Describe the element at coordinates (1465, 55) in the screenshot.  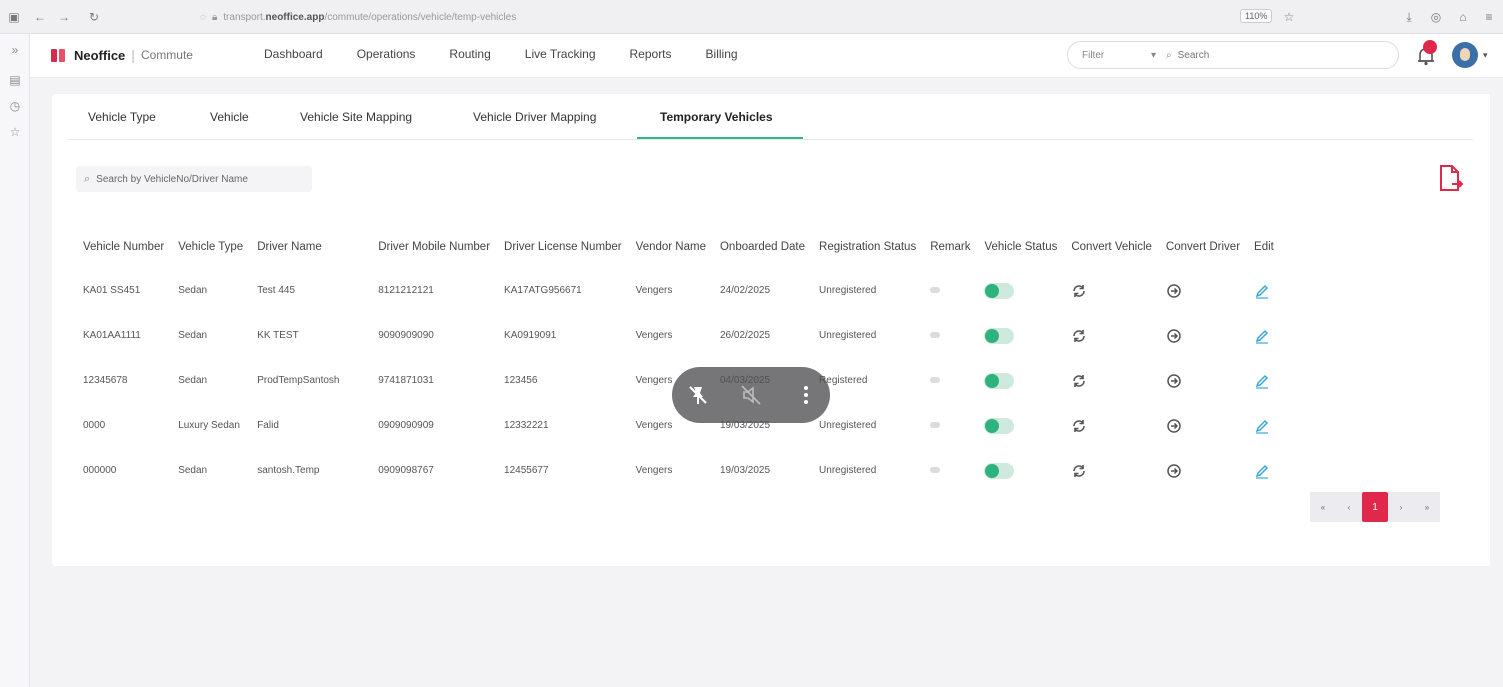
I see `avatar` at that location.